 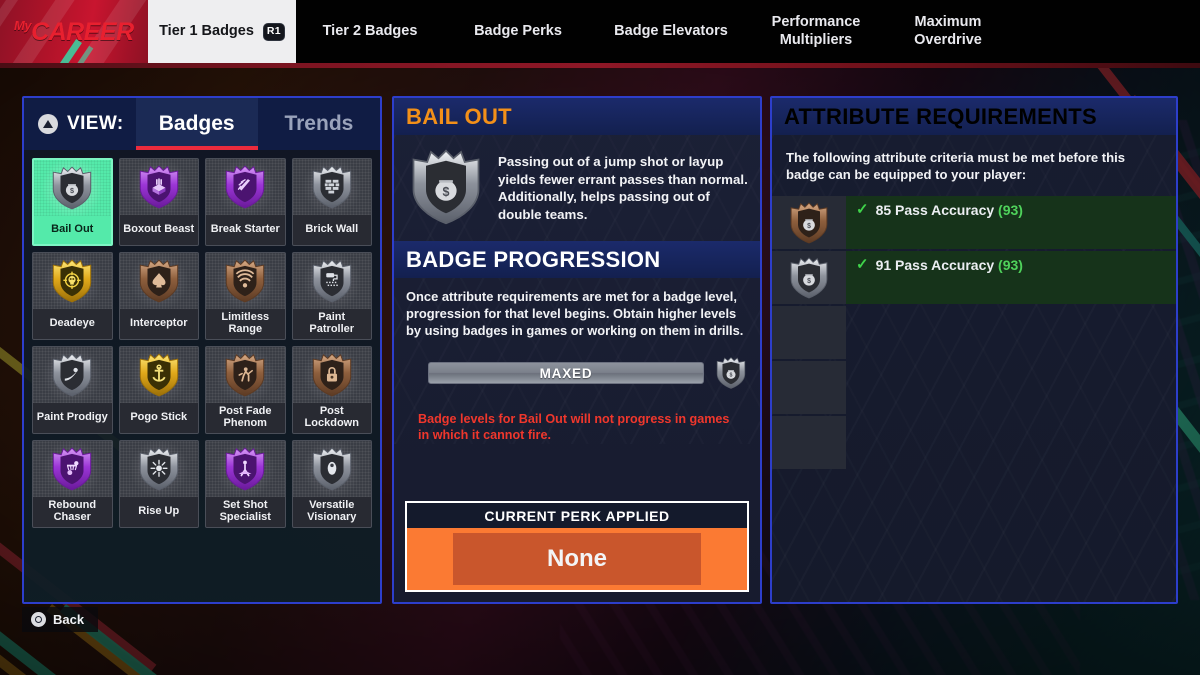 I want to click on badge-tile-interceptor: Interceptor, so click(x=158, y=296).